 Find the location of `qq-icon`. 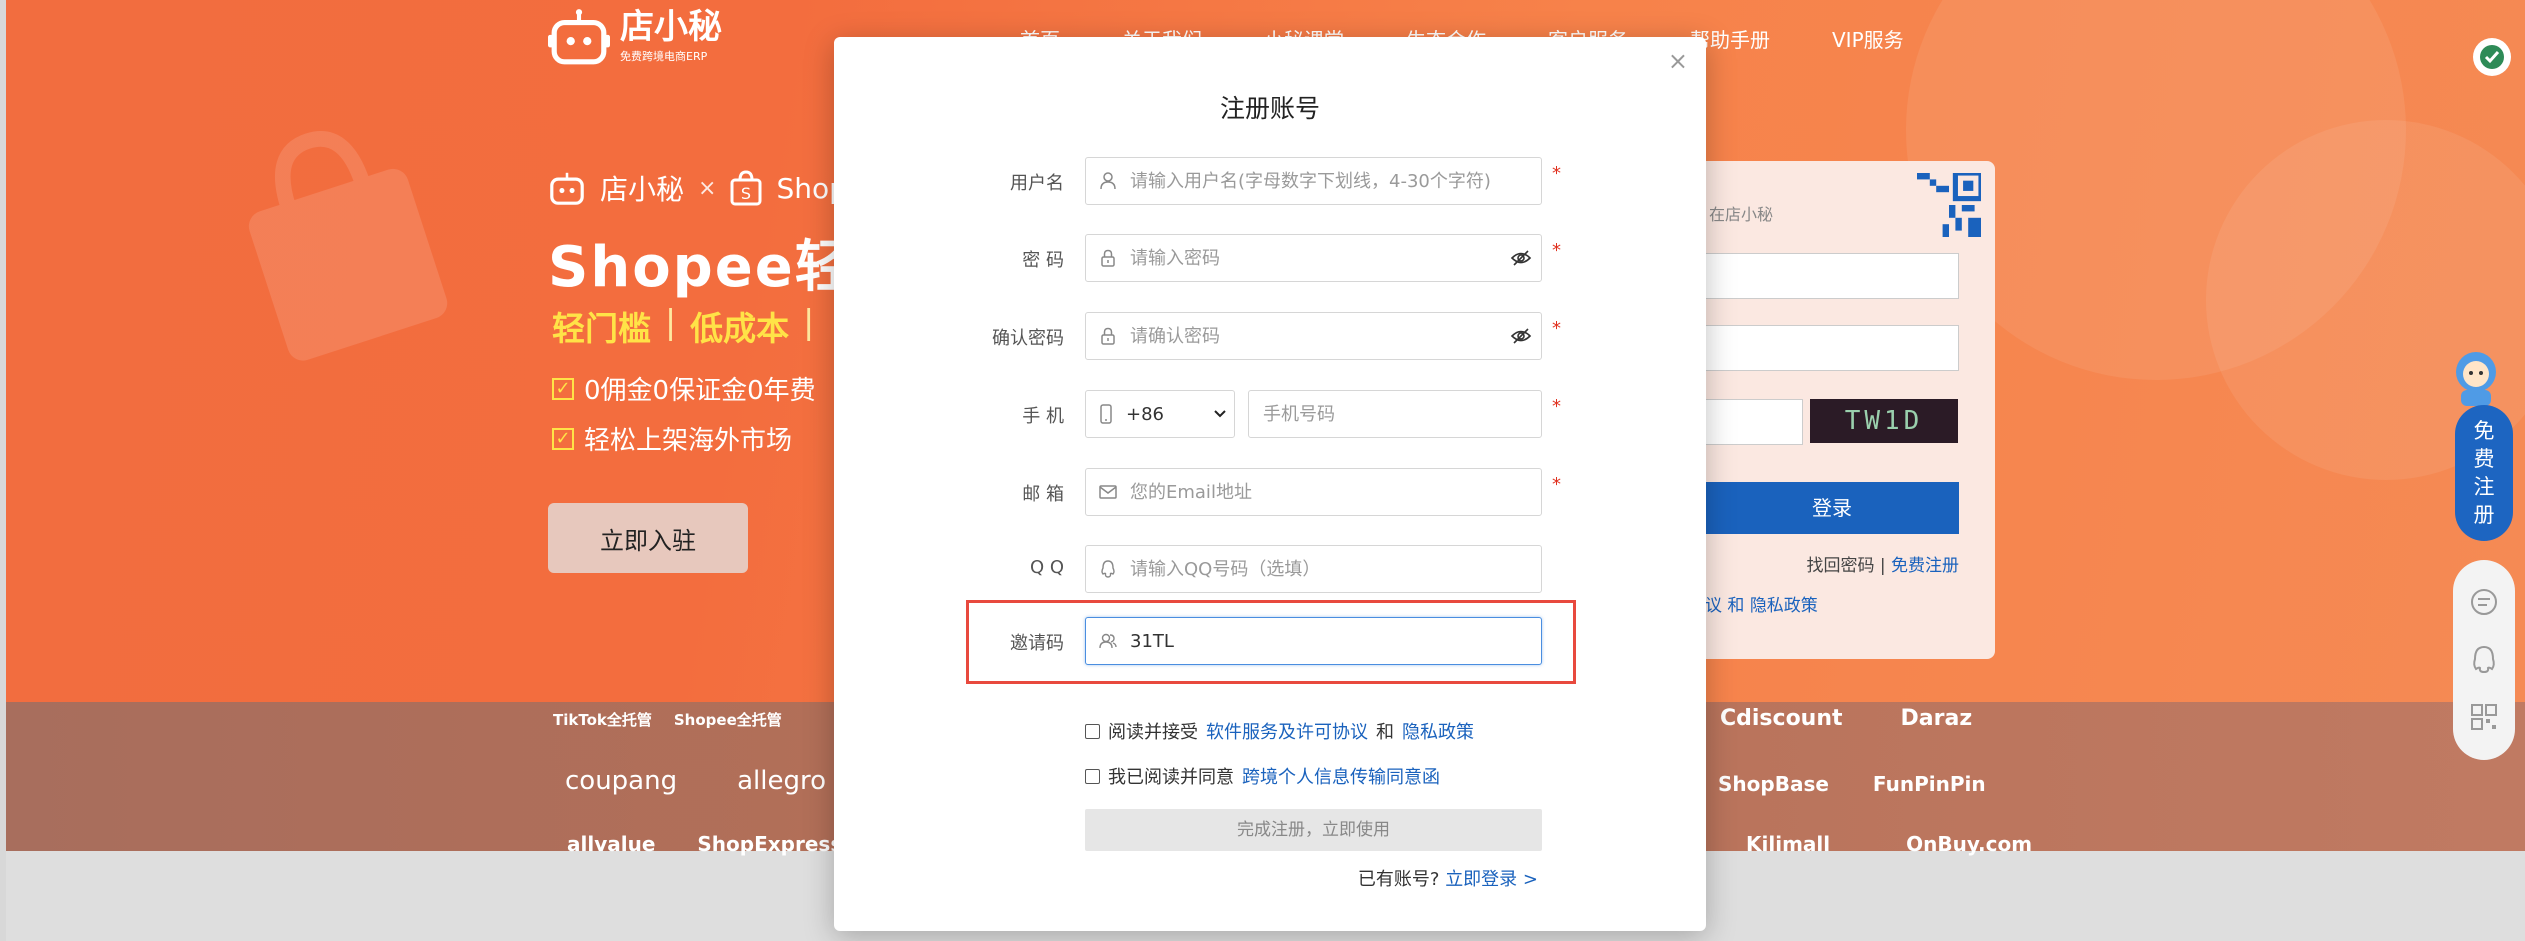

qq-icon is located at coordinates (1108, 569).